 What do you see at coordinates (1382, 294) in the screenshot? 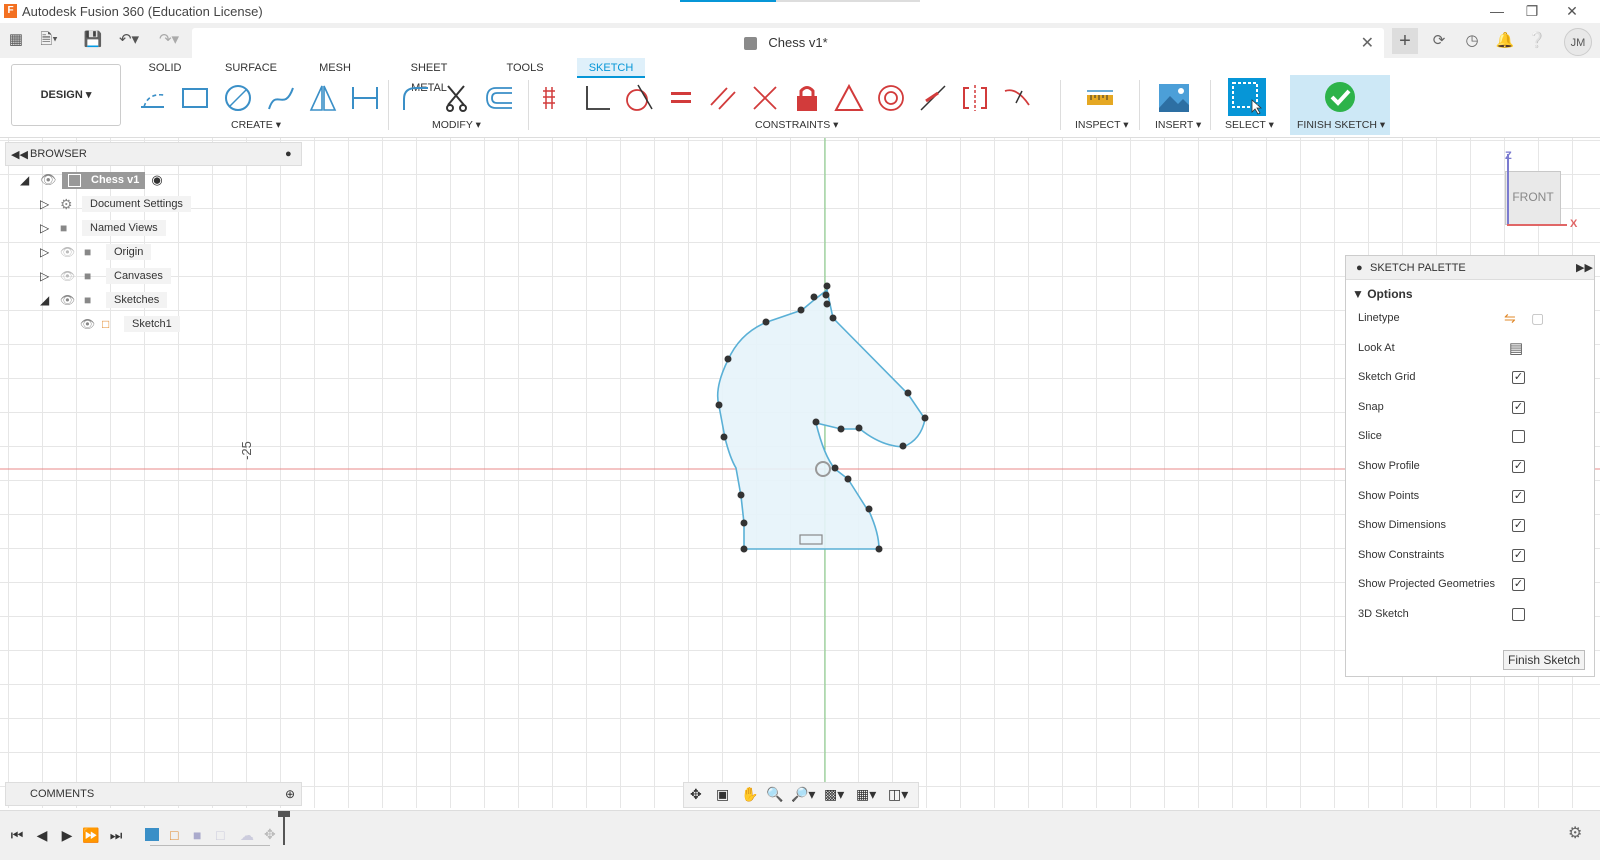
I see `options-section-toggle: ▼ Options` at bounding box center [1382, 294].